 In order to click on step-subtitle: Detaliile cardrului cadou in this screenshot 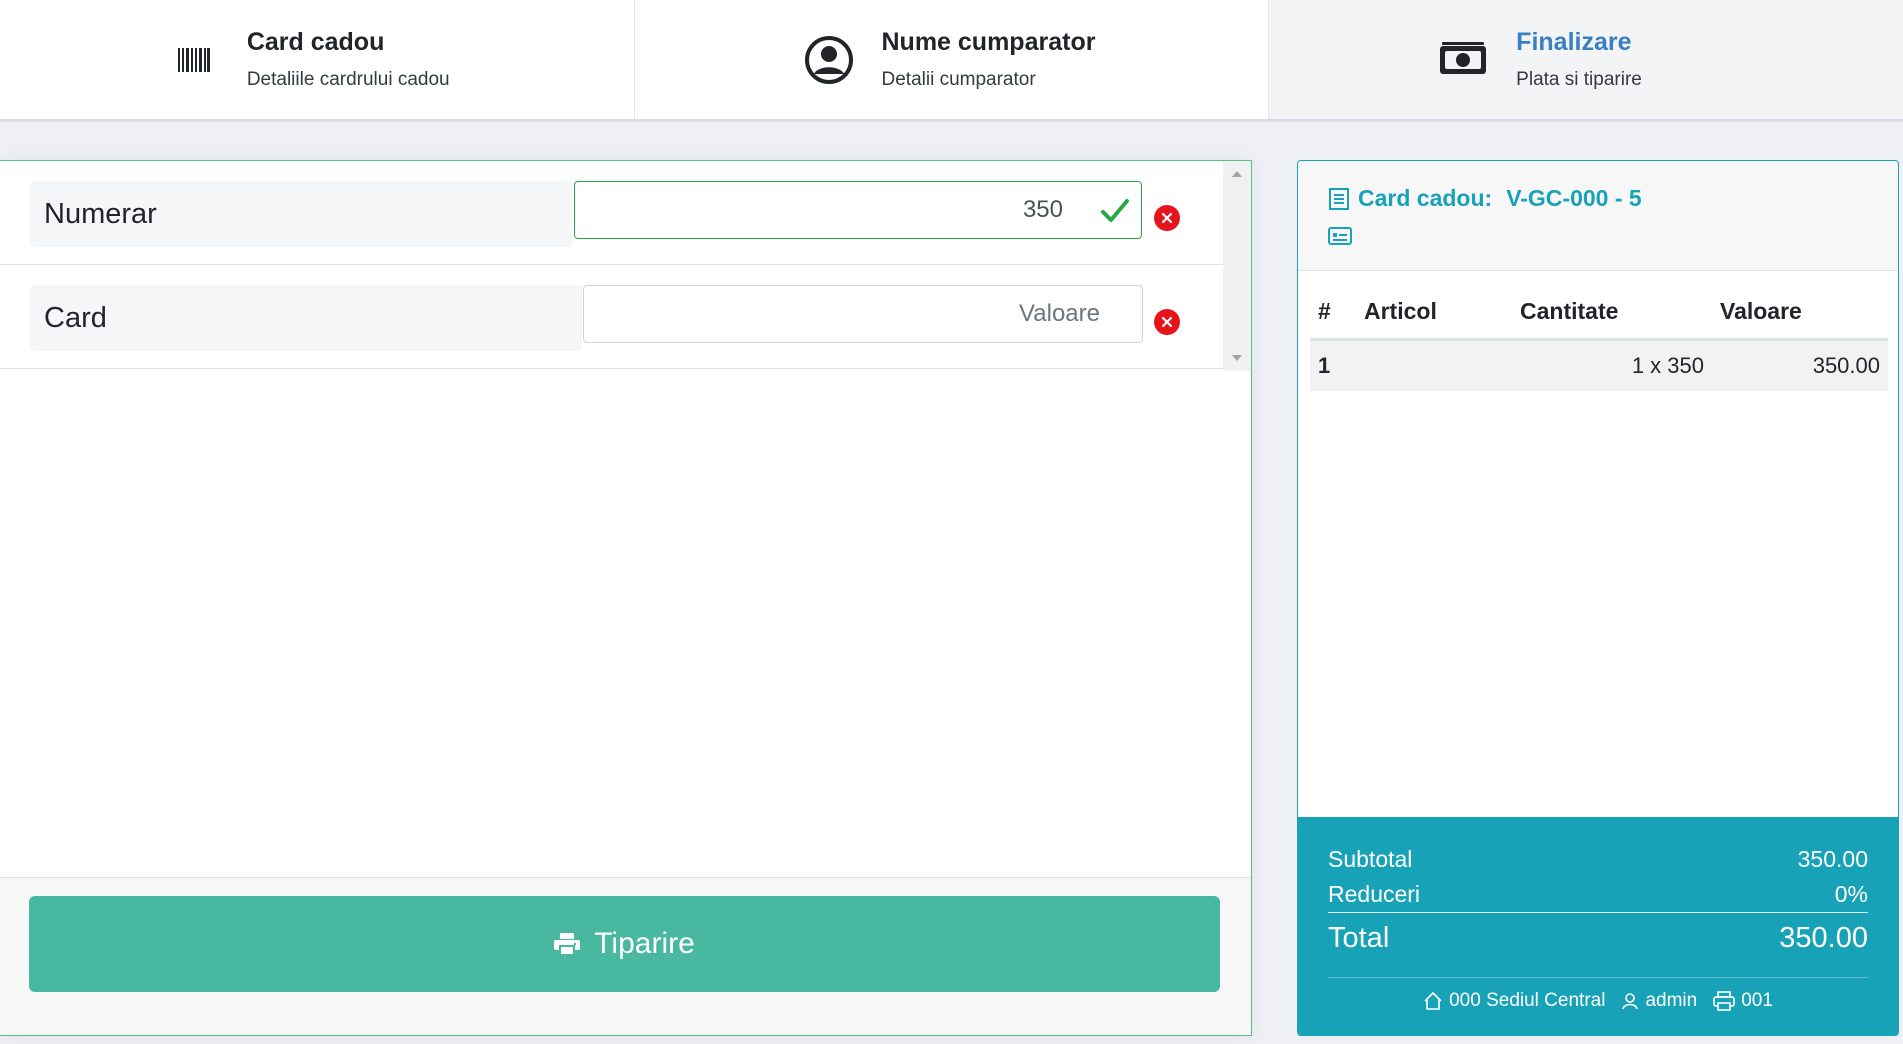, I will do `click(348, 79)`.